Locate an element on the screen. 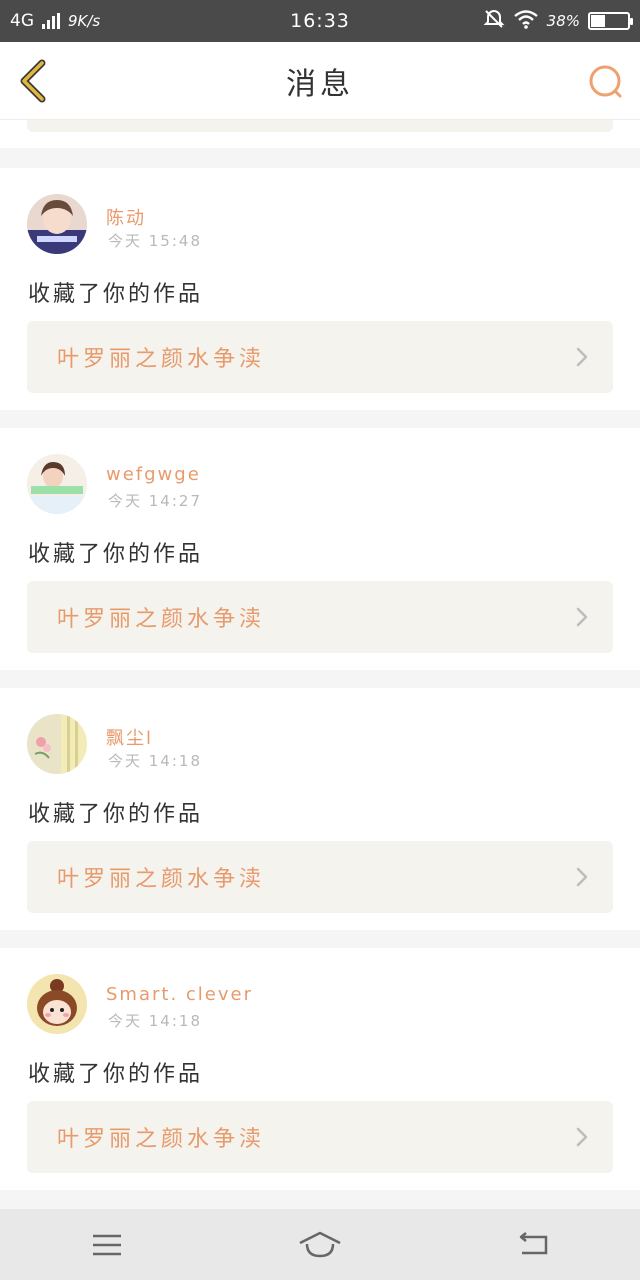 Image resolution: width=640 pixels, height=1280 pixels. menu-icon is located at coordinates (106, 1244).